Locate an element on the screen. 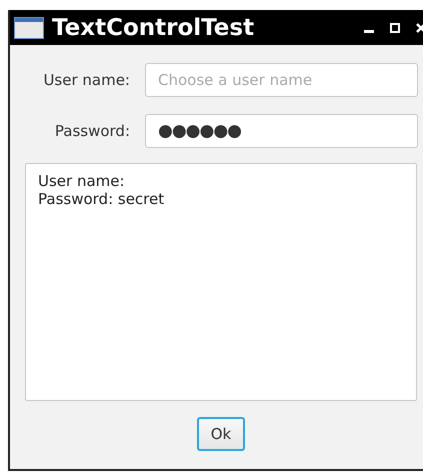 This screenshot has width=423, height=472. field-label: Password: is located at coordinates (92, 131).